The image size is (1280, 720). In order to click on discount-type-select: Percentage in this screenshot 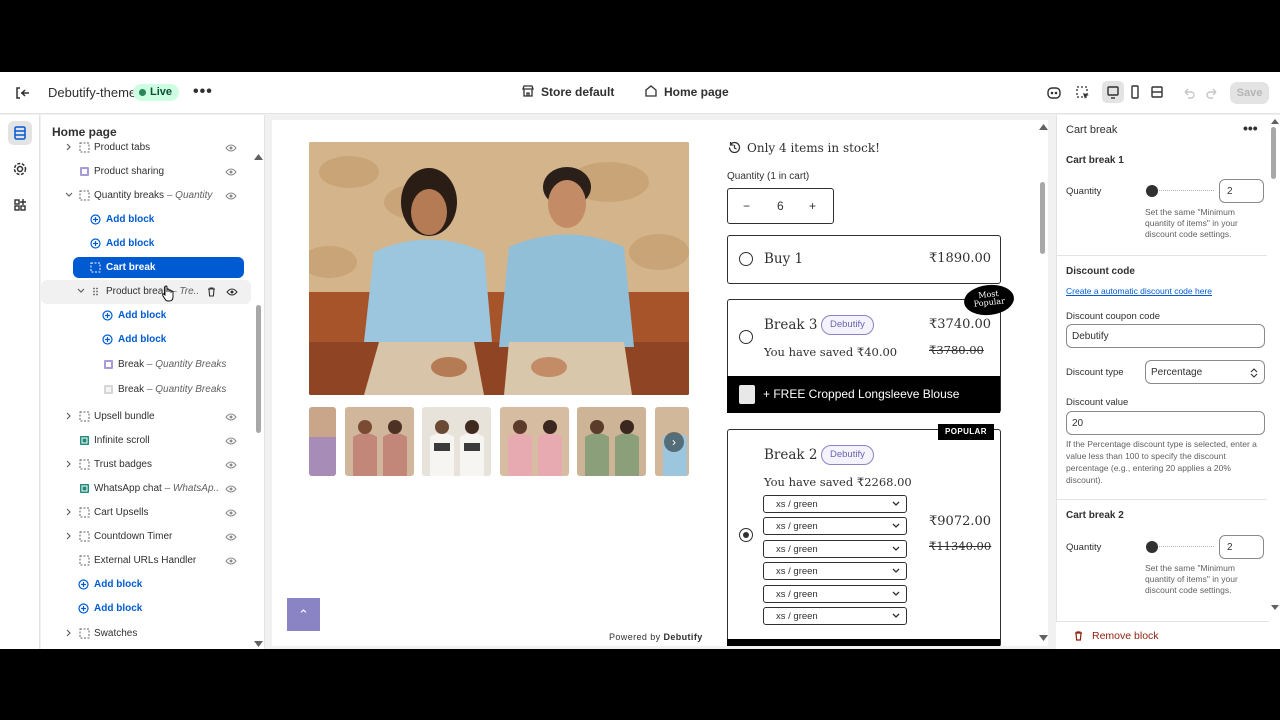, I will do `click(1205, 372)`.